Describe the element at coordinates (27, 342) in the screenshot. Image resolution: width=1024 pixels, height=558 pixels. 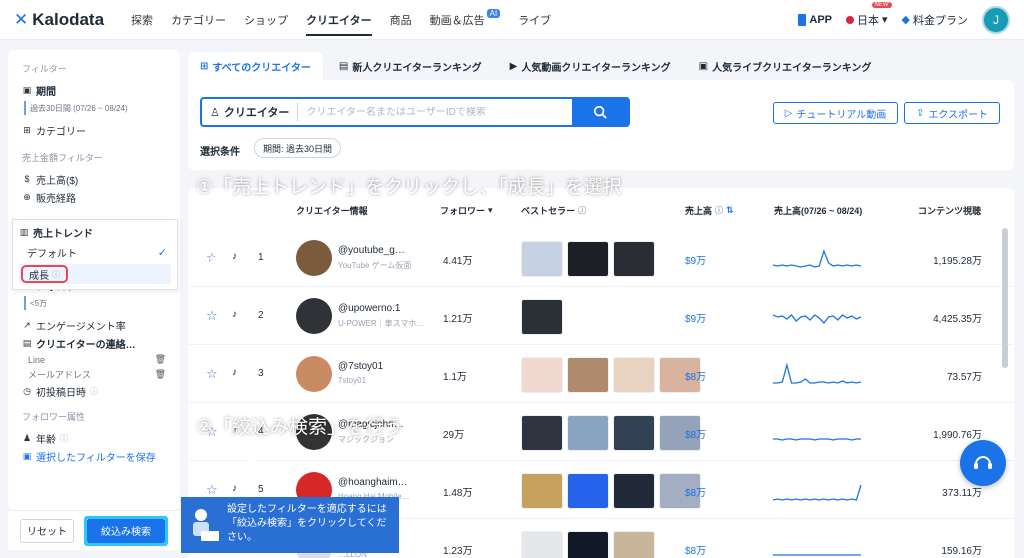
I see `contact-icon: ▤` at that location.